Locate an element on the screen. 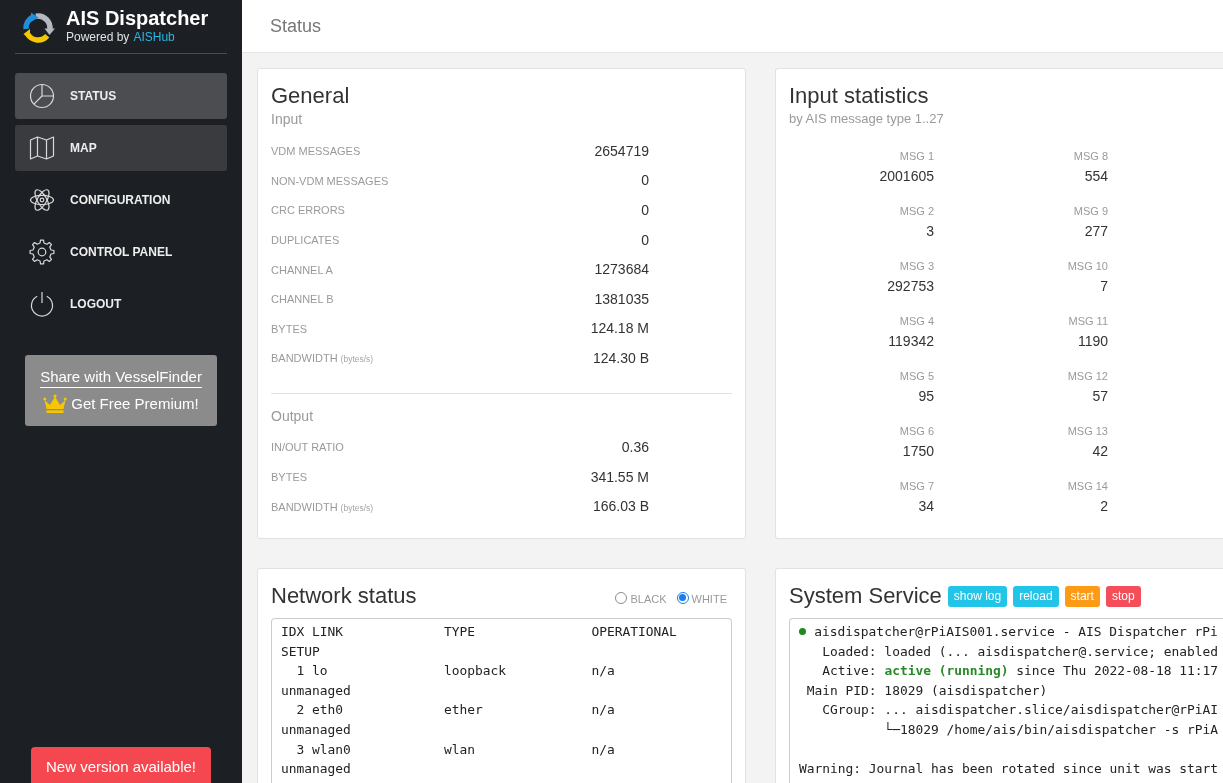 Image resolution: width=1223 pixels, height=783 pixels. message-type-label: MSG 12 is located at coordinates (1087, 376).